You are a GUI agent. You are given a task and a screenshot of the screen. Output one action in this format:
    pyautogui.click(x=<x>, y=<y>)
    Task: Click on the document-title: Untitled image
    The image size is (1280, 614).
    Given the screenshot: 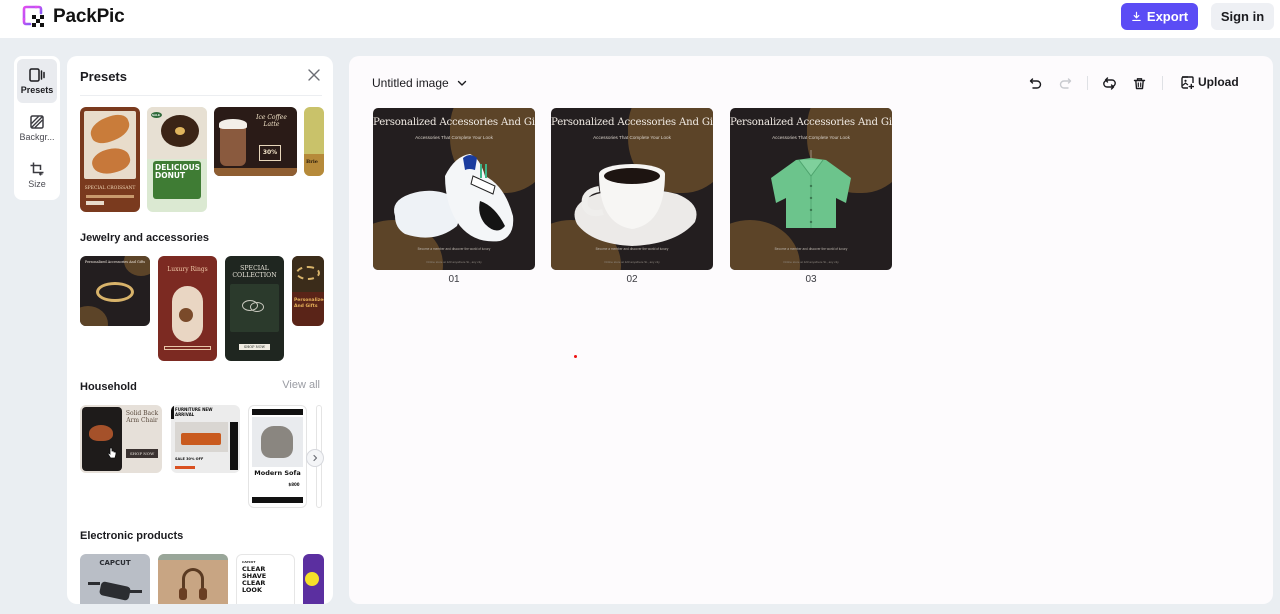 What is the action you would take?
    pyautogui.click(x=410, y=83)
    